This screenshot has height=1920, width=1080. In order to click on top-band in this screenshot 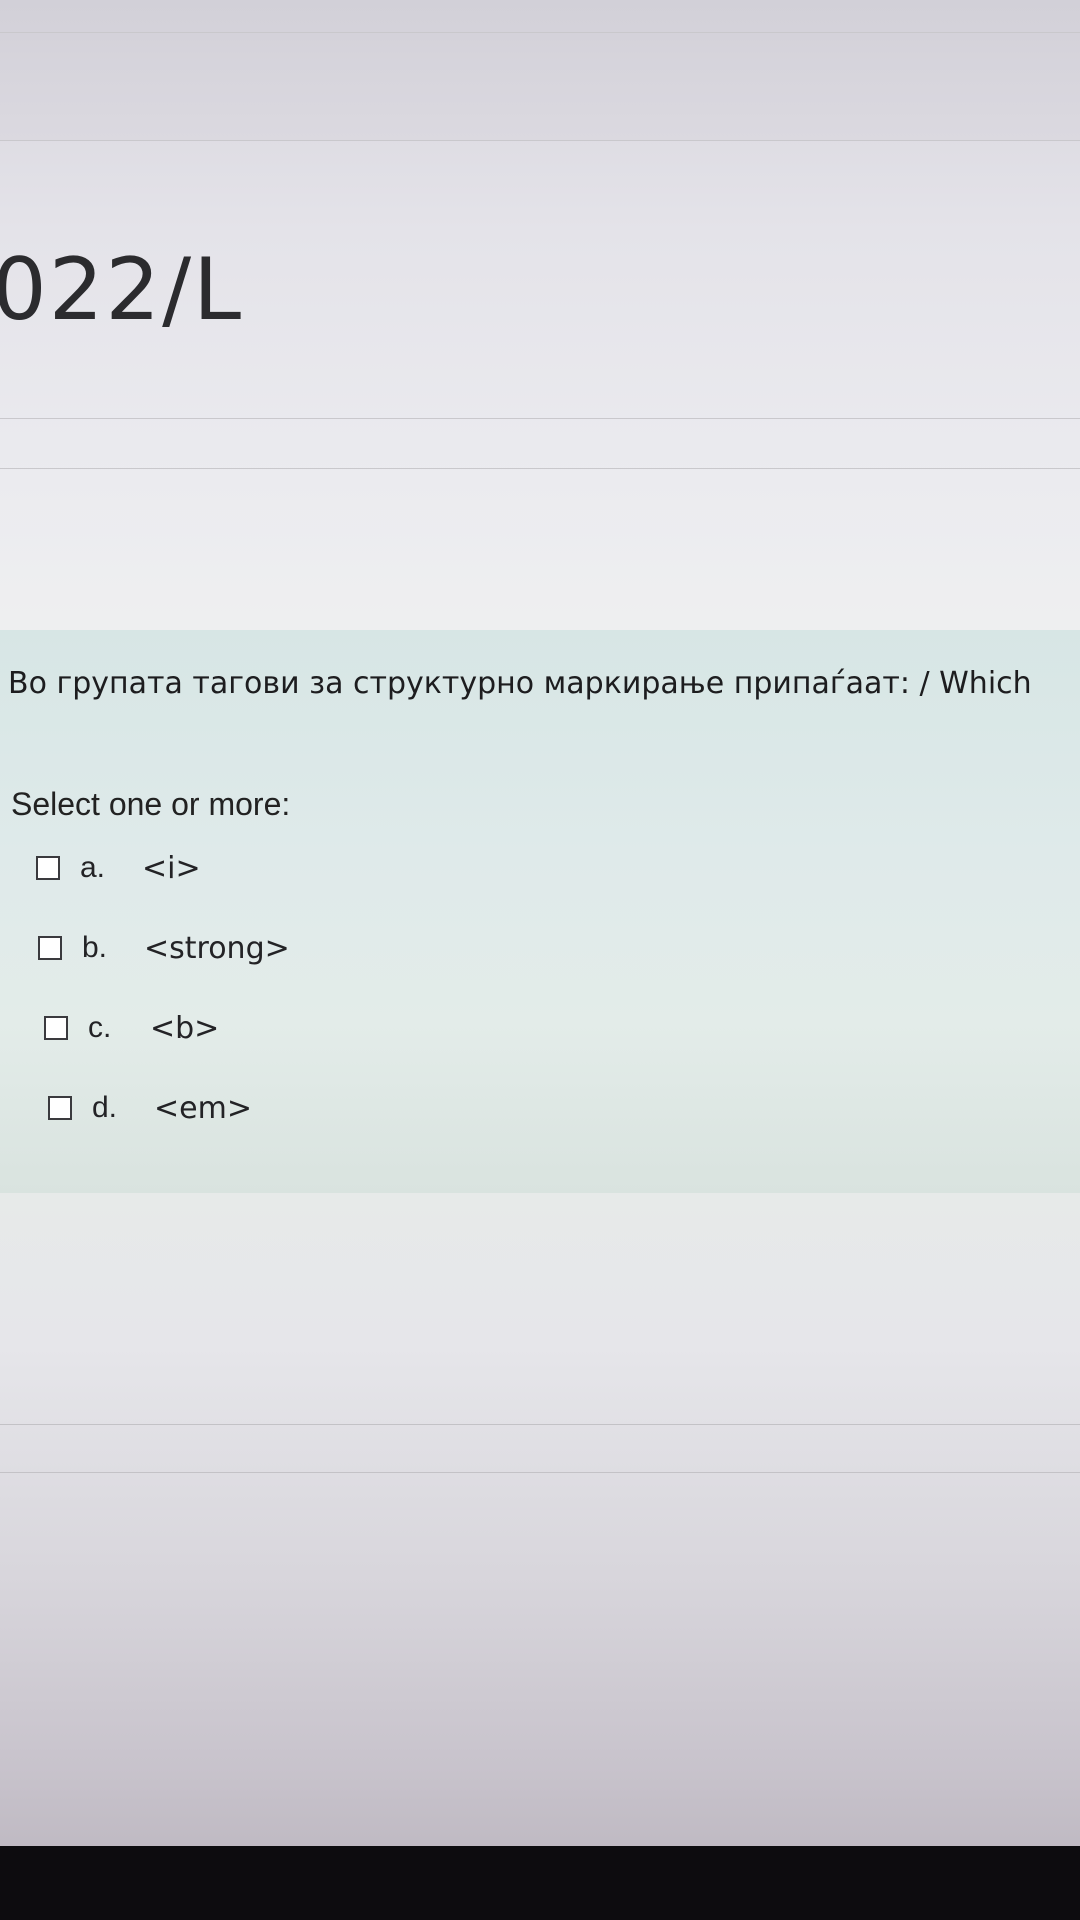, I will do `click(540, 70)`.